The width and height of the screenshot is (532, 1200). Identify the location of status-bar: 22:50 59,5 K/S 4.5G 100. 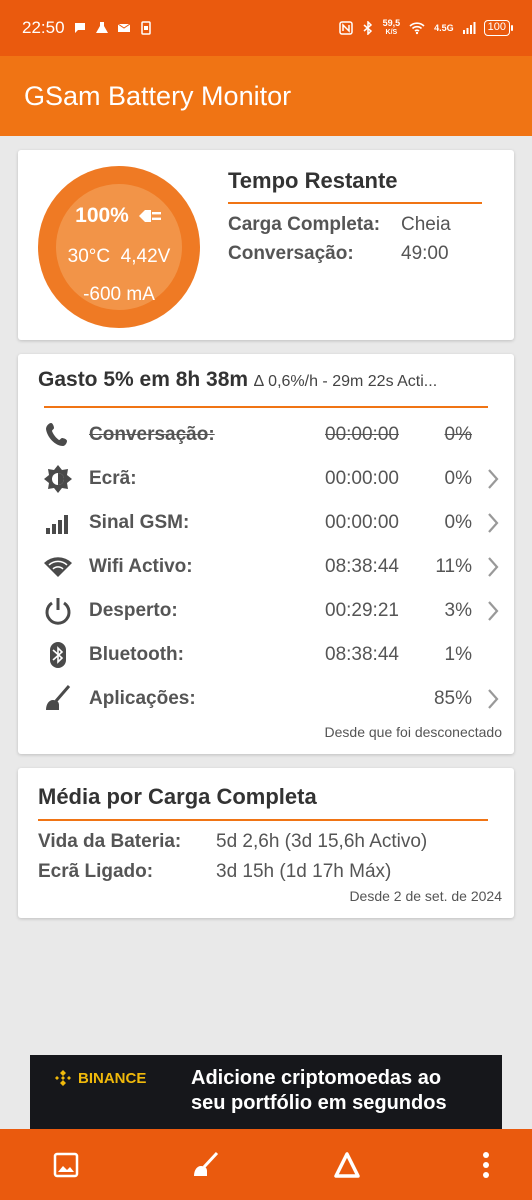
(266, 28).